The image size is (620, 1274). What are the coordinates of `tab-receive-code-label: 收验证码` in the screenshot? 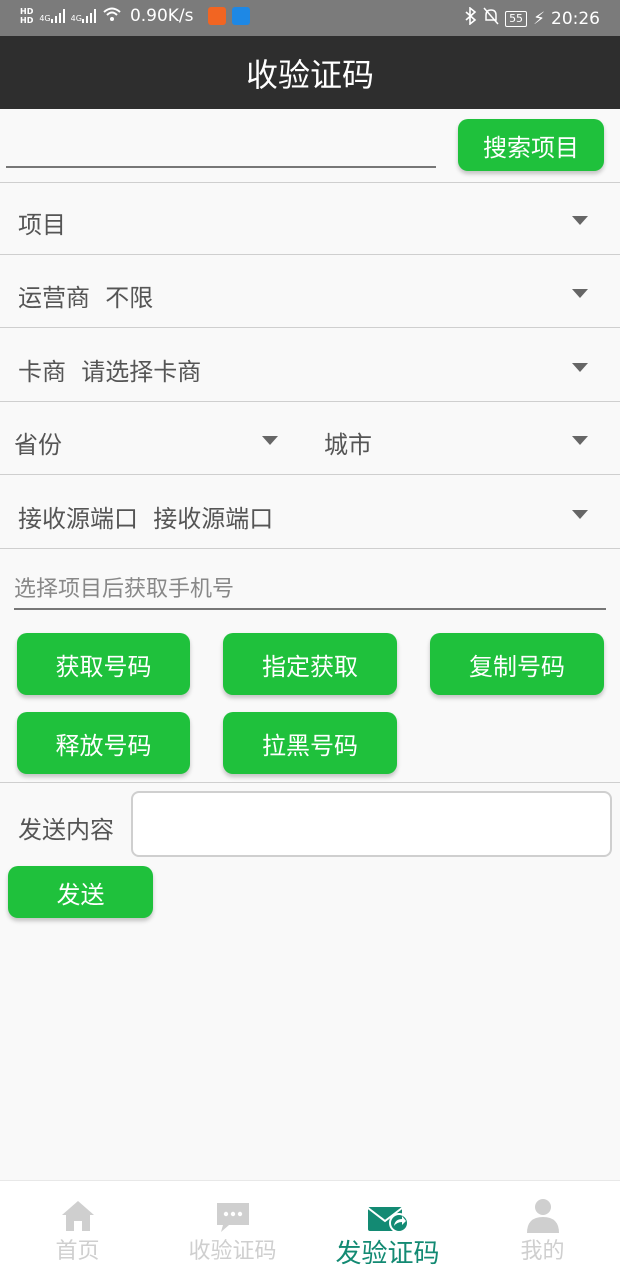 It's located at (232, 1251).